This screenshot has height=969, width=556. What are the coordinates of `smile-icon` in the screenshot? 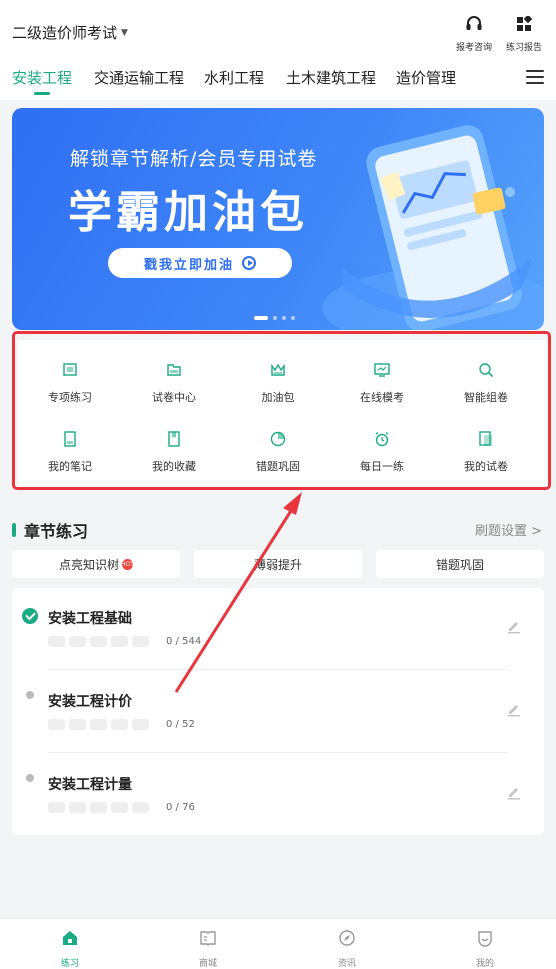 It's located at (485, 939).